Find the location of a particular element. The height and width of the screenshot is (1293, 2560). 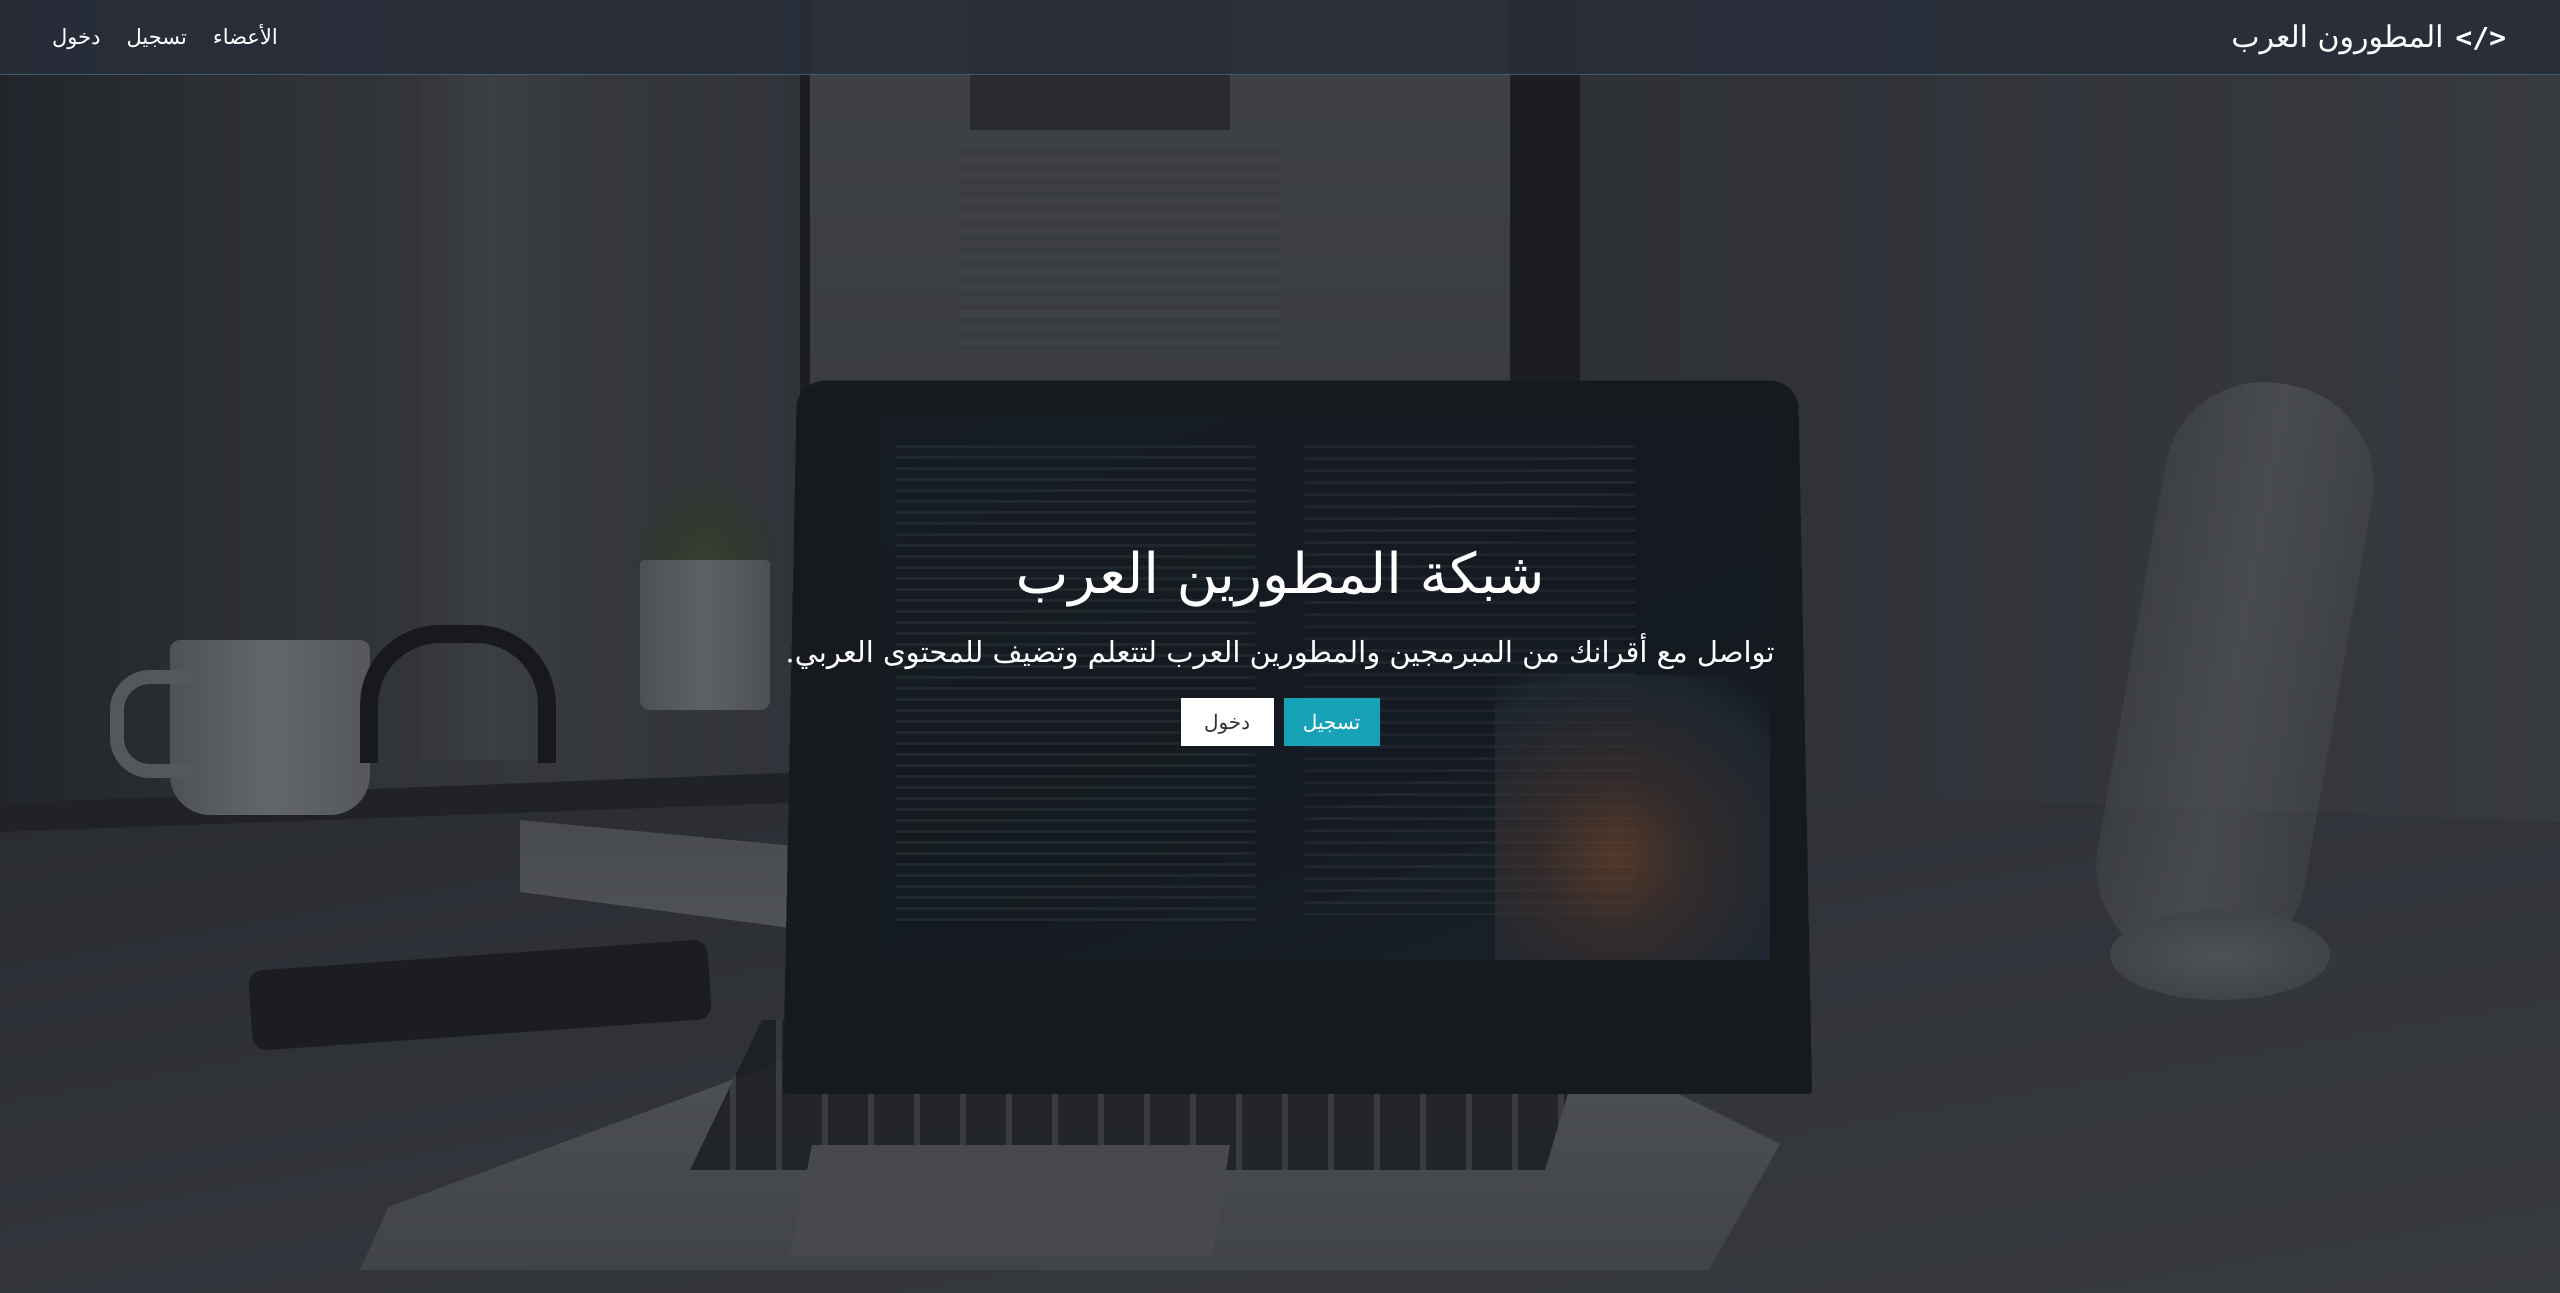

register-button: تسجيل is located at coordinates (1331, 722).